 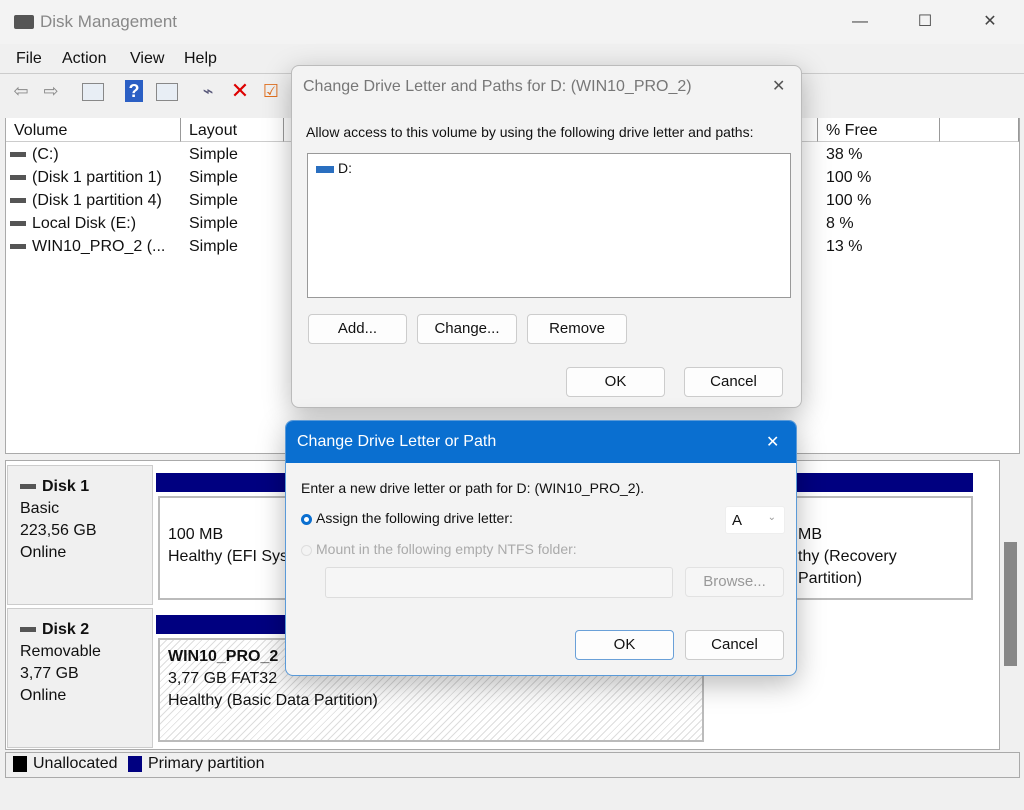 I want to click on maximize-button: ☐, so click(x=925, y=22).